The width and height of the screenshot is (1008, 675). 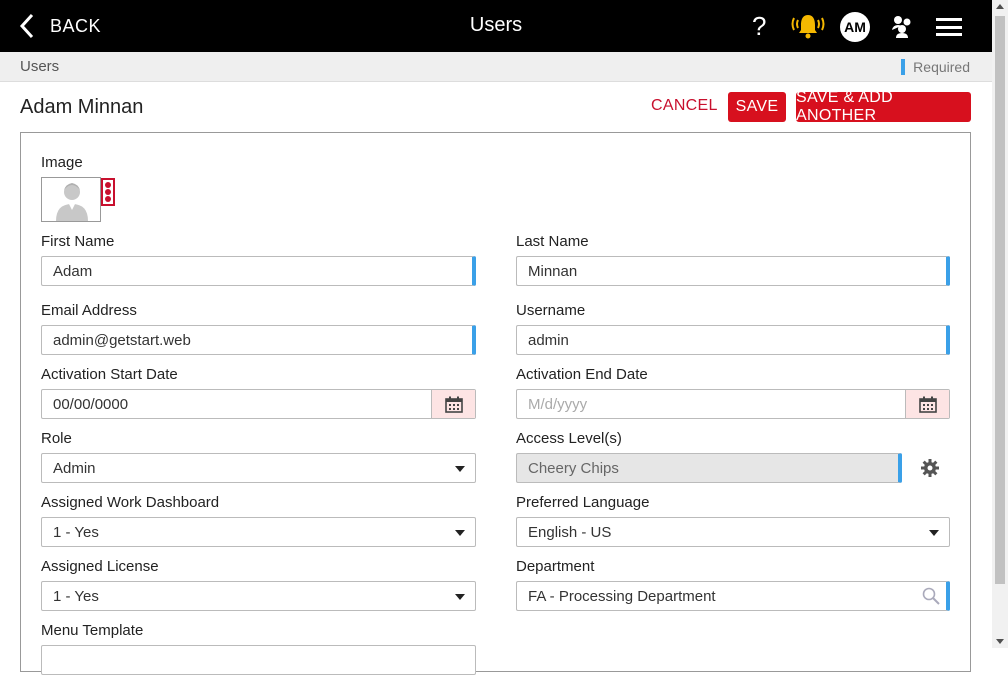 What do you see at coordinates (622, 596) in the screenshot?
I see `department-value: FA - Processing Department` at bounding box center [622, 596].